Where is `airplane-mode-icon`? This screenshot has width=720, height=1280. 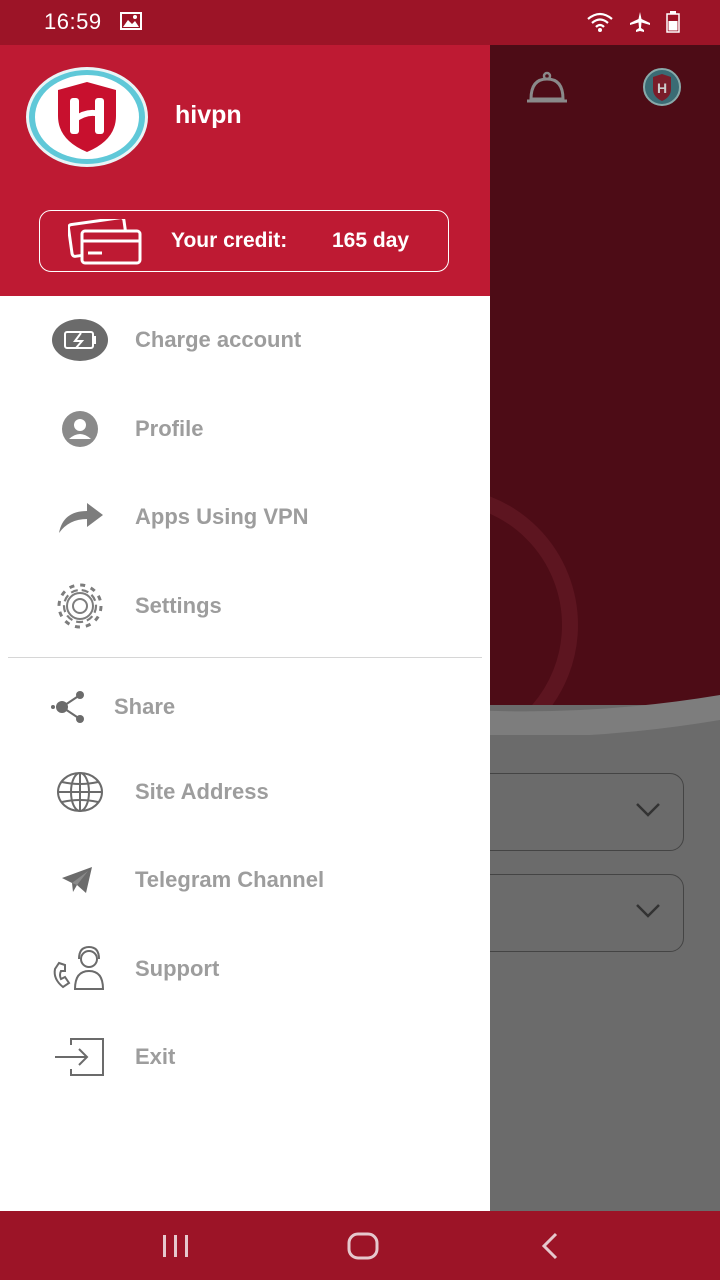 airplane-mode-icon is located at coordinates (640, 22).